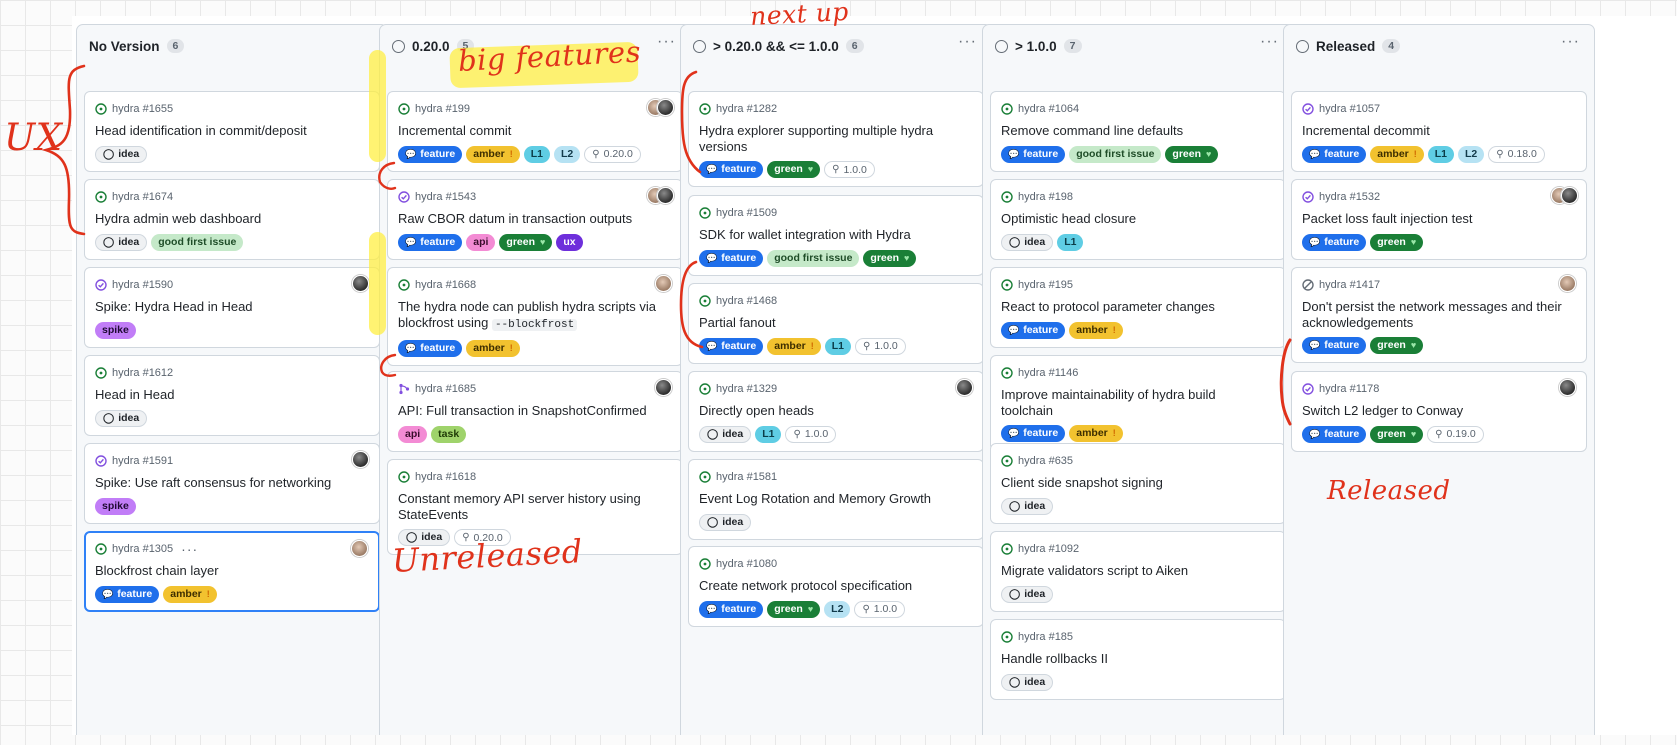  What do you see at coordinates (1389, 491) in the screenshot?
I see `annotation-released: Released` at bounding box center [1389, 491].